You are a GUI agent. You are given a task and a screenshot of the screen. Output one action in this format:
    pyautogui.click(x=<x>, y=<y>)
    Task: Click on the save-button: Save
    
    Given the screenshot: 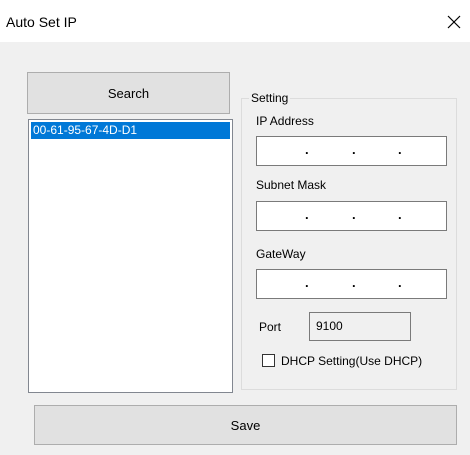 What is the action you would take?
    pyautogui.click(x=245, y=425)
    